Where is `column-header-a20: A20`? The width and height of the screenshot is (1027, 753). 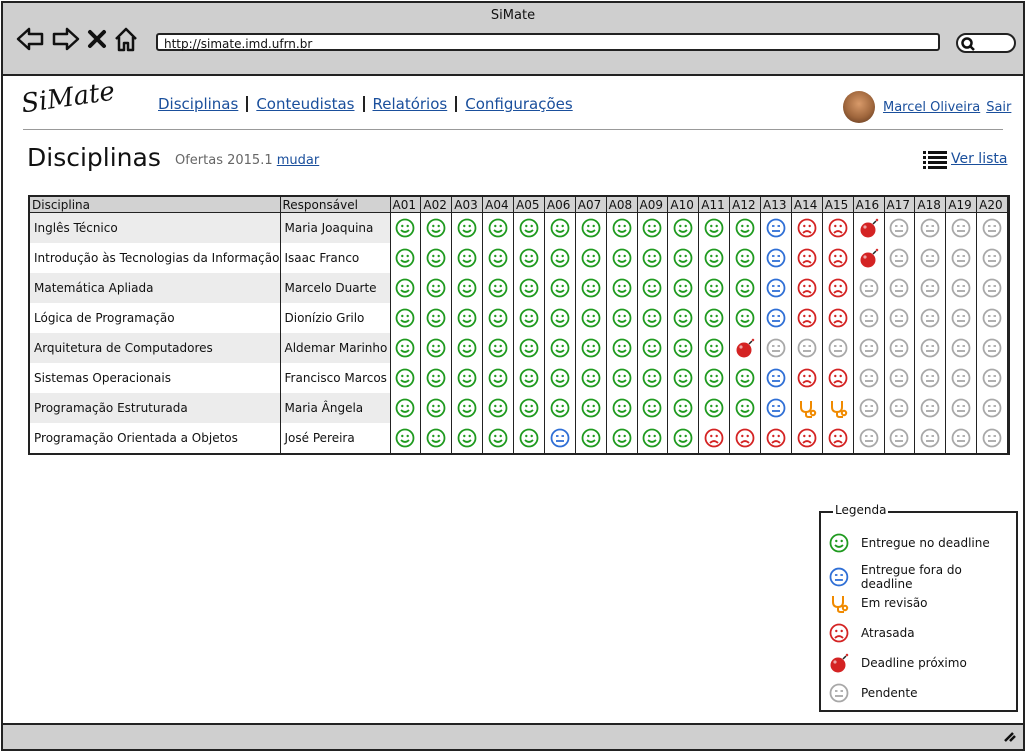 column-header-a20: A20 is located at coordinates (992, 205).